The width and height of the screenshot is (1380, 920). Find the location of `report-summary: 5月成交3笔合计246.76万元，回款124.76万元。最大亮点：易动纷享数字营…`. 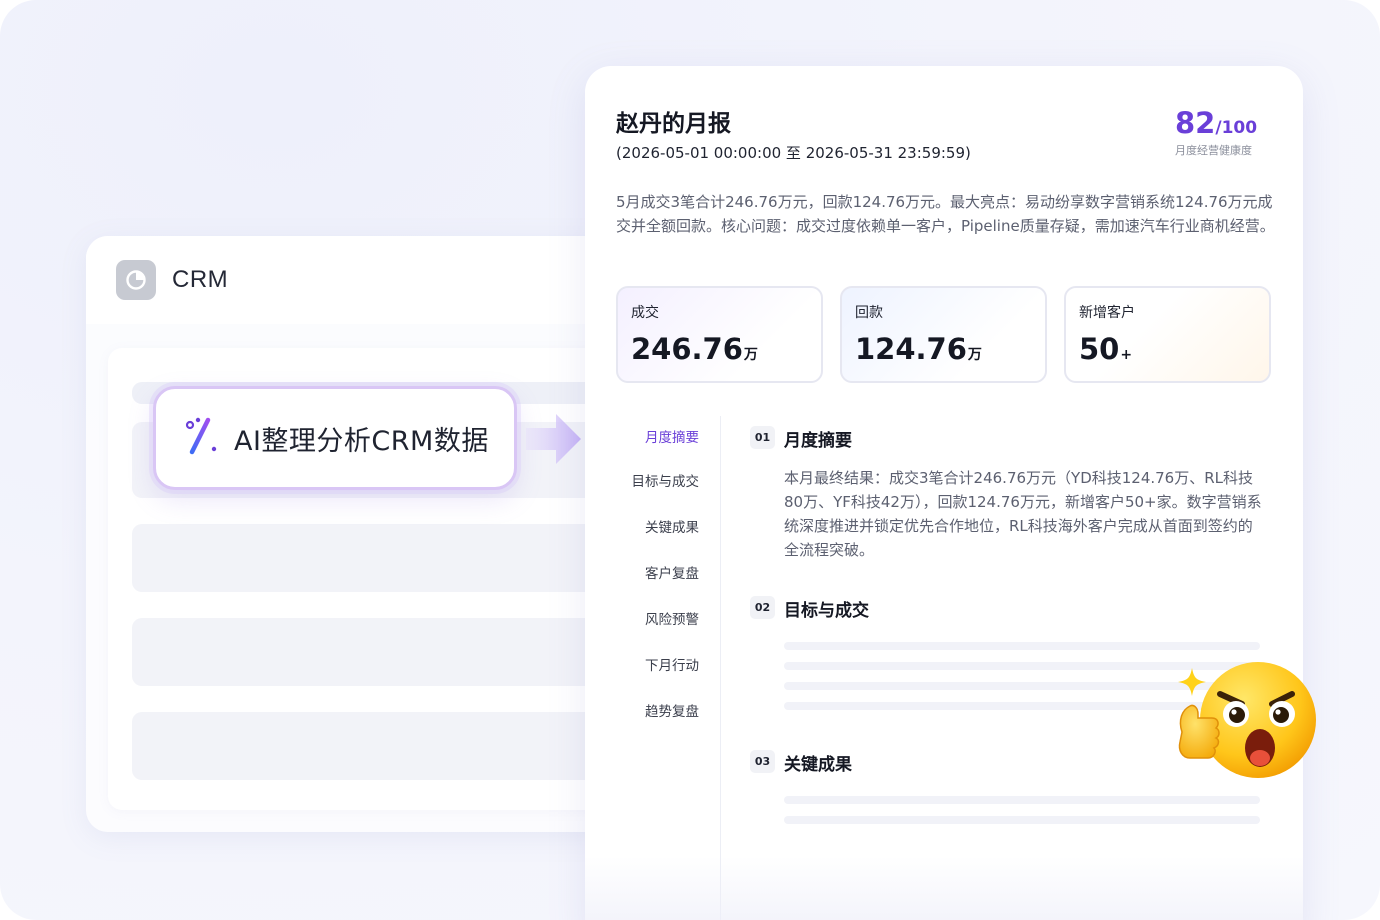

report-summary: 5月成交3笔合计246.76万元，回款124.76万元。最大亮点：易动纷享数字营… is located at coordinates (945, 214).